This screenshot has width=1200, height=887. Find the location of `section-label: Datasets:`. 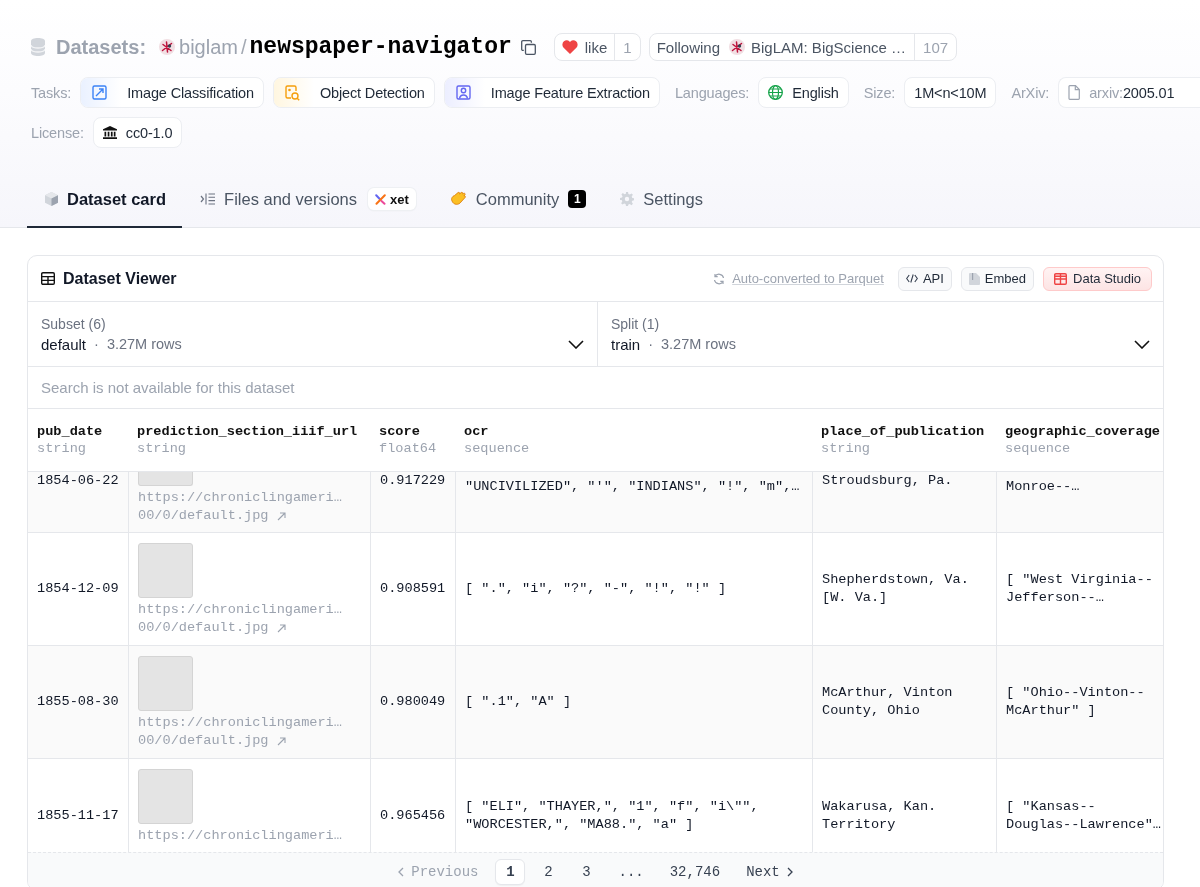

section-label: Datasets: is located at coordinates (101, 47).